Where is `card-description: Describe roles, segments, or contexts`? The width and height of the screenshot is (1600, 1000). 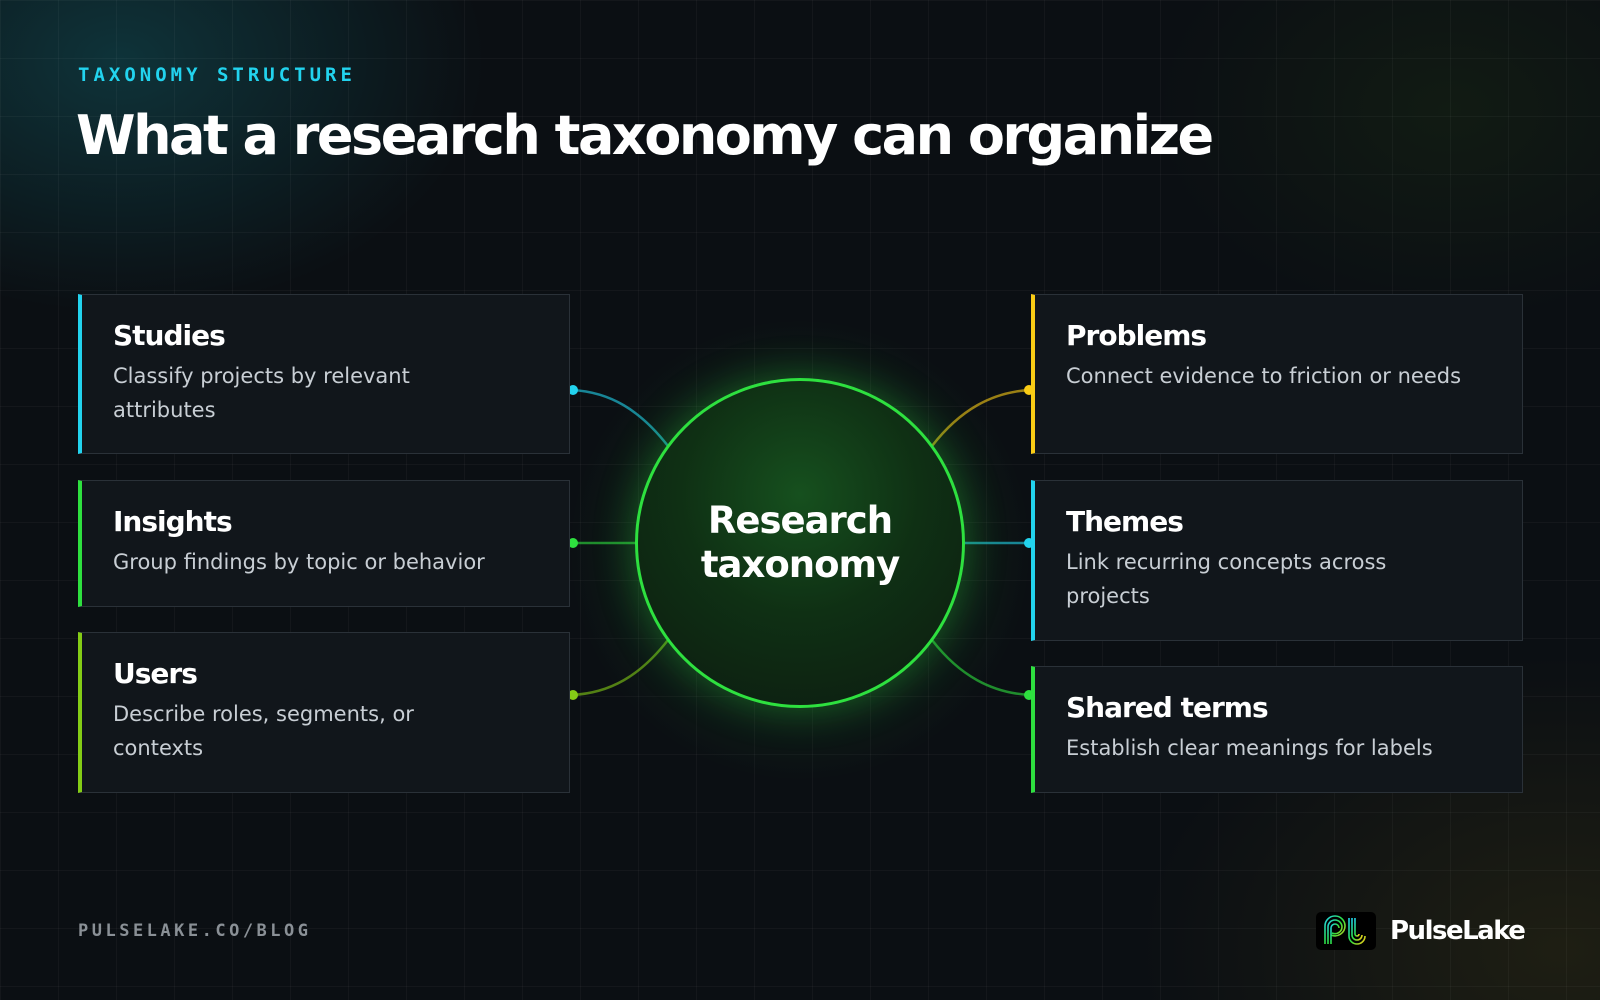 card-description: Describe roles, segments, or contexts is located at coordinates (263, 731).